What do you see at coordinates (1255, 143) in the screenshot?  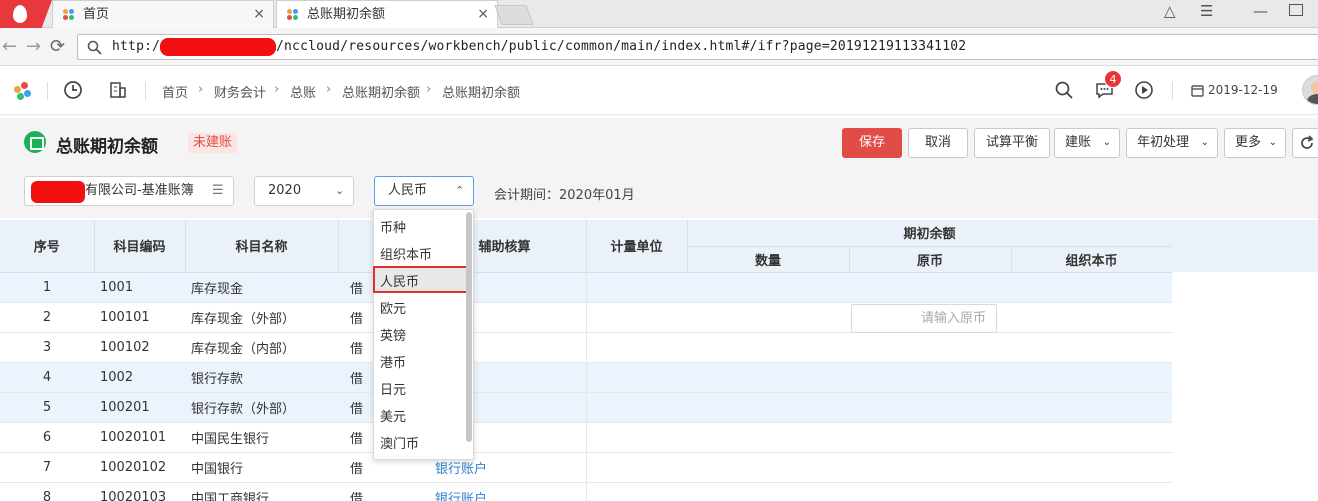 I see `more-button: 更多 ⌄` at bounding box center [1255, 143].